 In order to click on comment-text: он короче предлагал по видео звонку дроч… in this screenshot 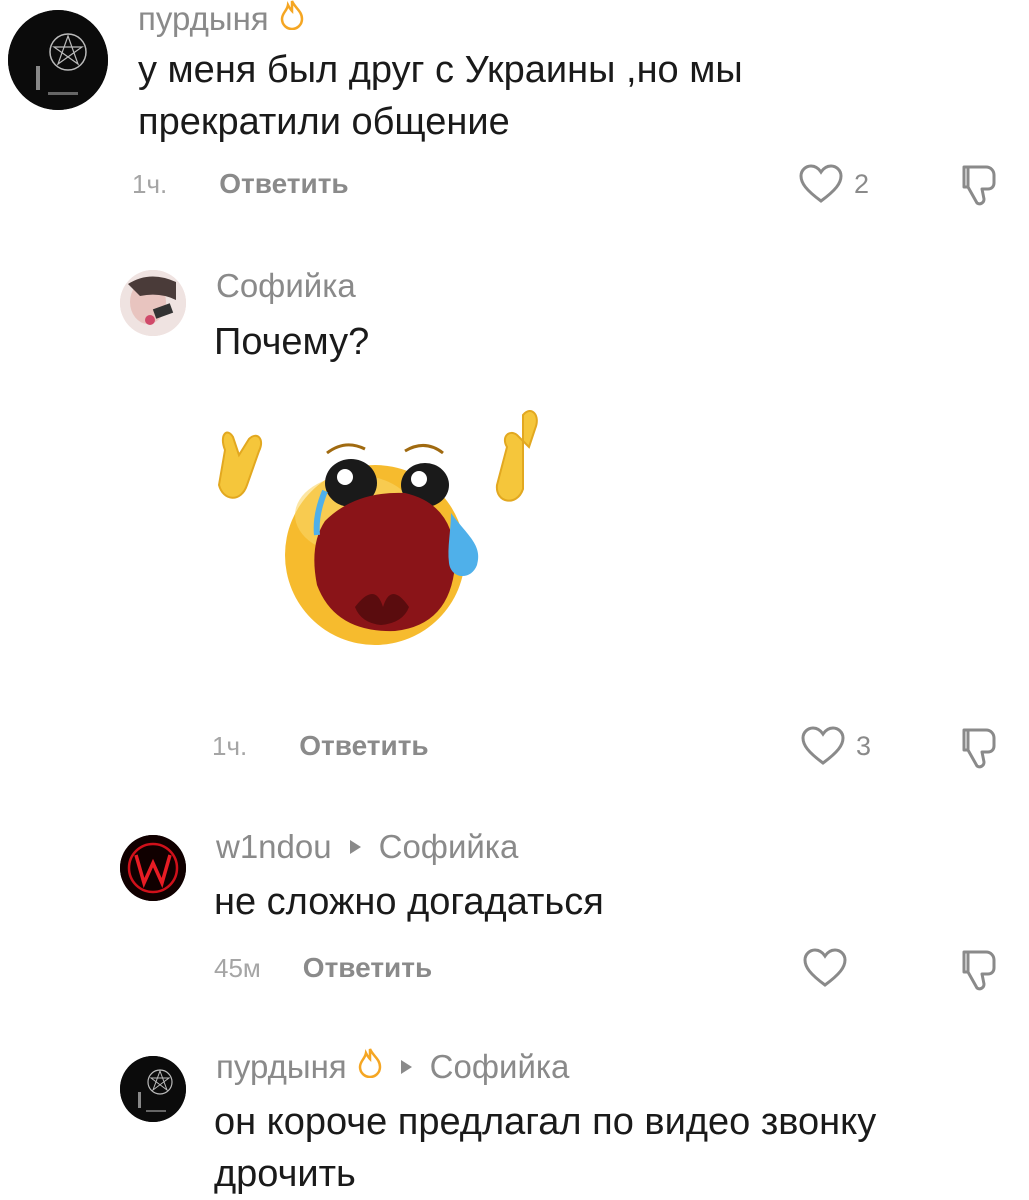, I will do `click(545, 1148)`.